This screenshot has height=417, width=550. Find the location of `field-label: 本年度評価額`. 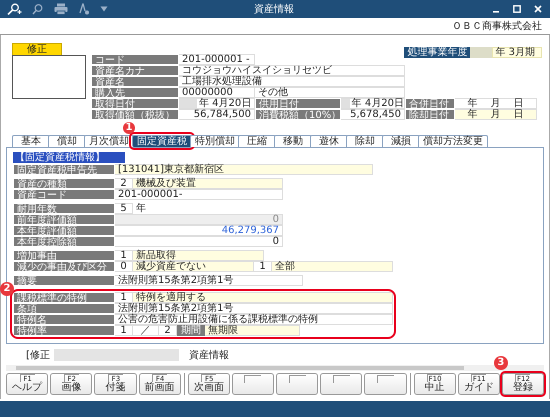

field-label: 本年度評価額 is located at coordinates (64, 230).